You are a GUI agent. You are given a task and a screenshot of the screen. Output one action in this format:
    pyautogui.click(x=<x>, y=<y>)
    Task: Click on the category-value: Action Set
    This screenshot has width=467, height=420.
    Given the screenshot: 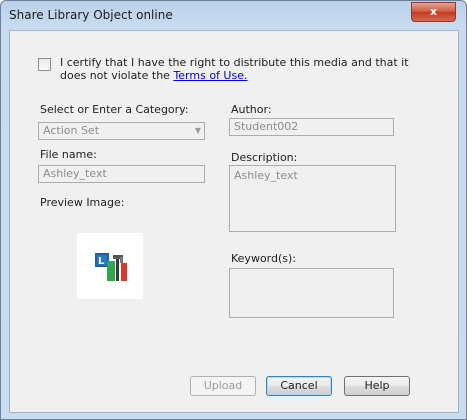 What is the action you would take?
    pyautogui.click(x=71, y=130)
    